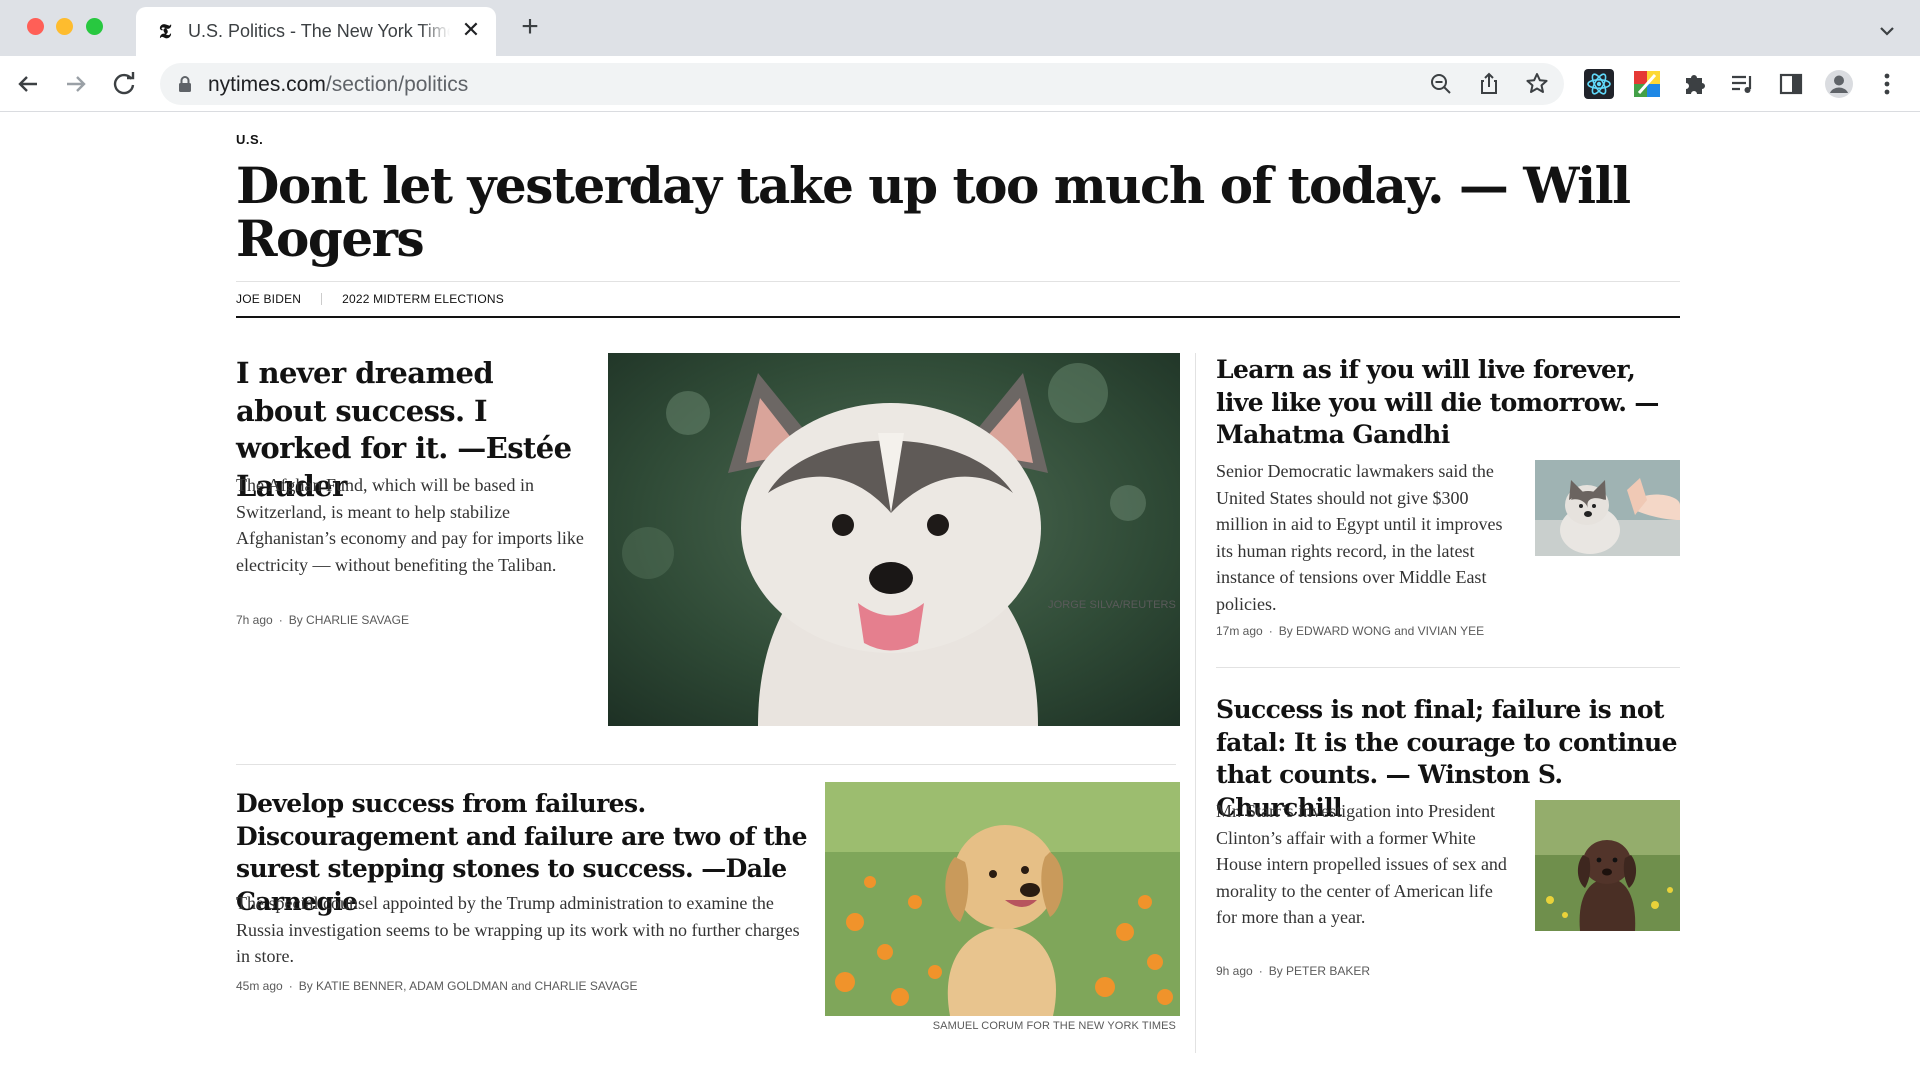  I want to click on maximize-window-button, so click(94, 26).